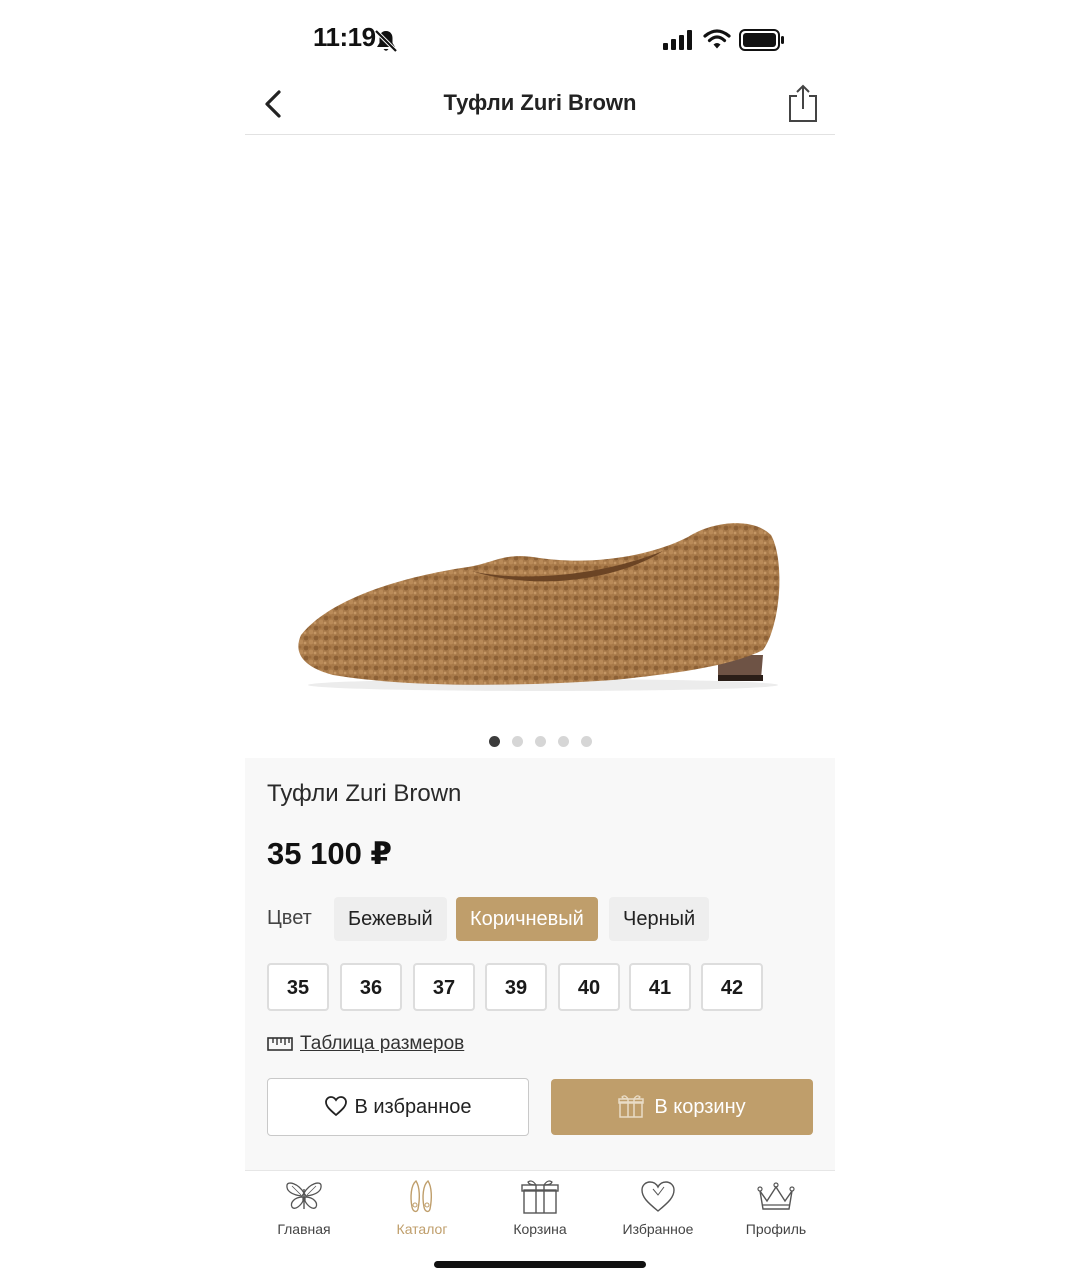 The height and width of the screenshot is (1280, 1080). What do you see at coordinates (386, 41) in the screenshot?
I see `bell-muted-icon` at bounding box center [386, 41].